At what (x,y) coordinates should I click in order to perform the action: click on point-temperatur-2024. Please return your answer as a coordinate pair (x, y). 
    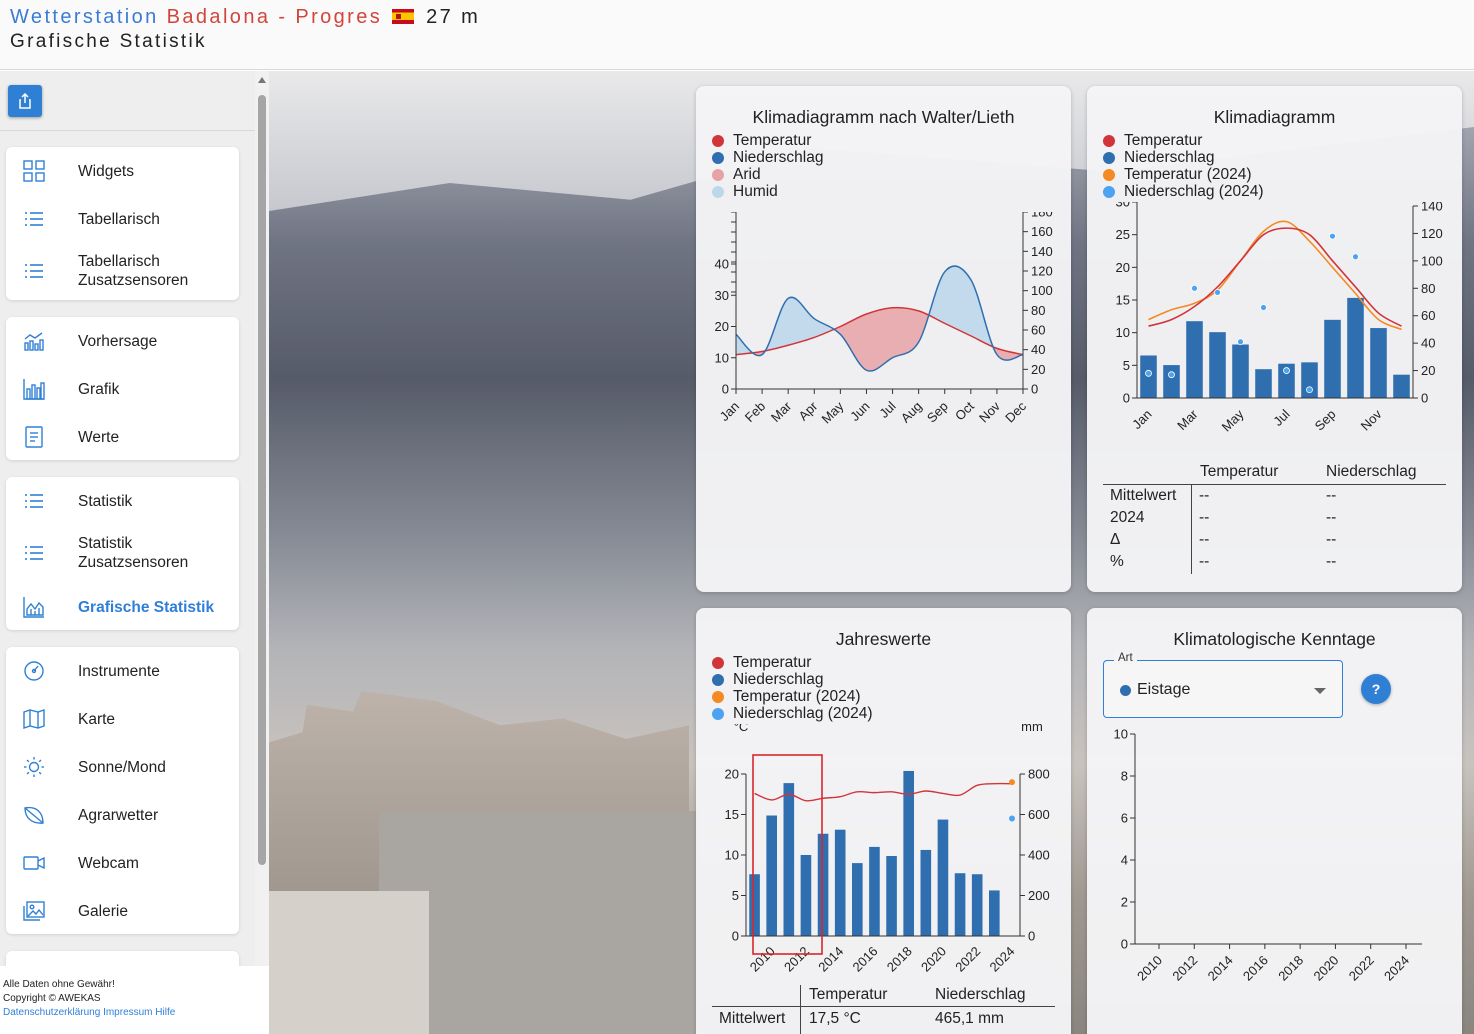
    Looking at the image, I should click on (1012, 782).